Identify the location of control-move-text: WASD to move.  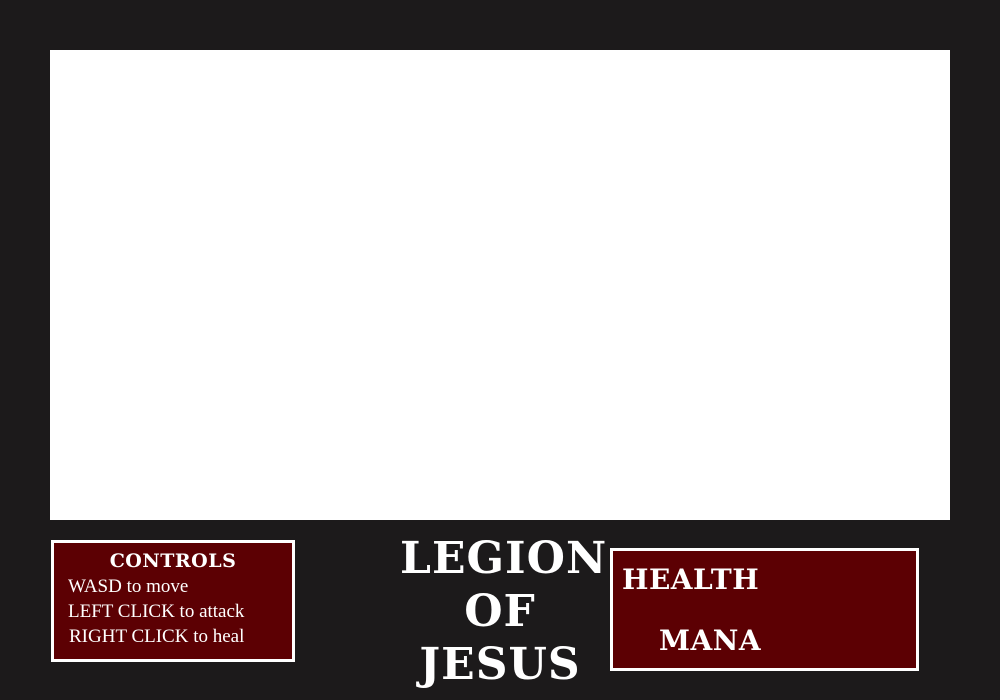
(128, 586).